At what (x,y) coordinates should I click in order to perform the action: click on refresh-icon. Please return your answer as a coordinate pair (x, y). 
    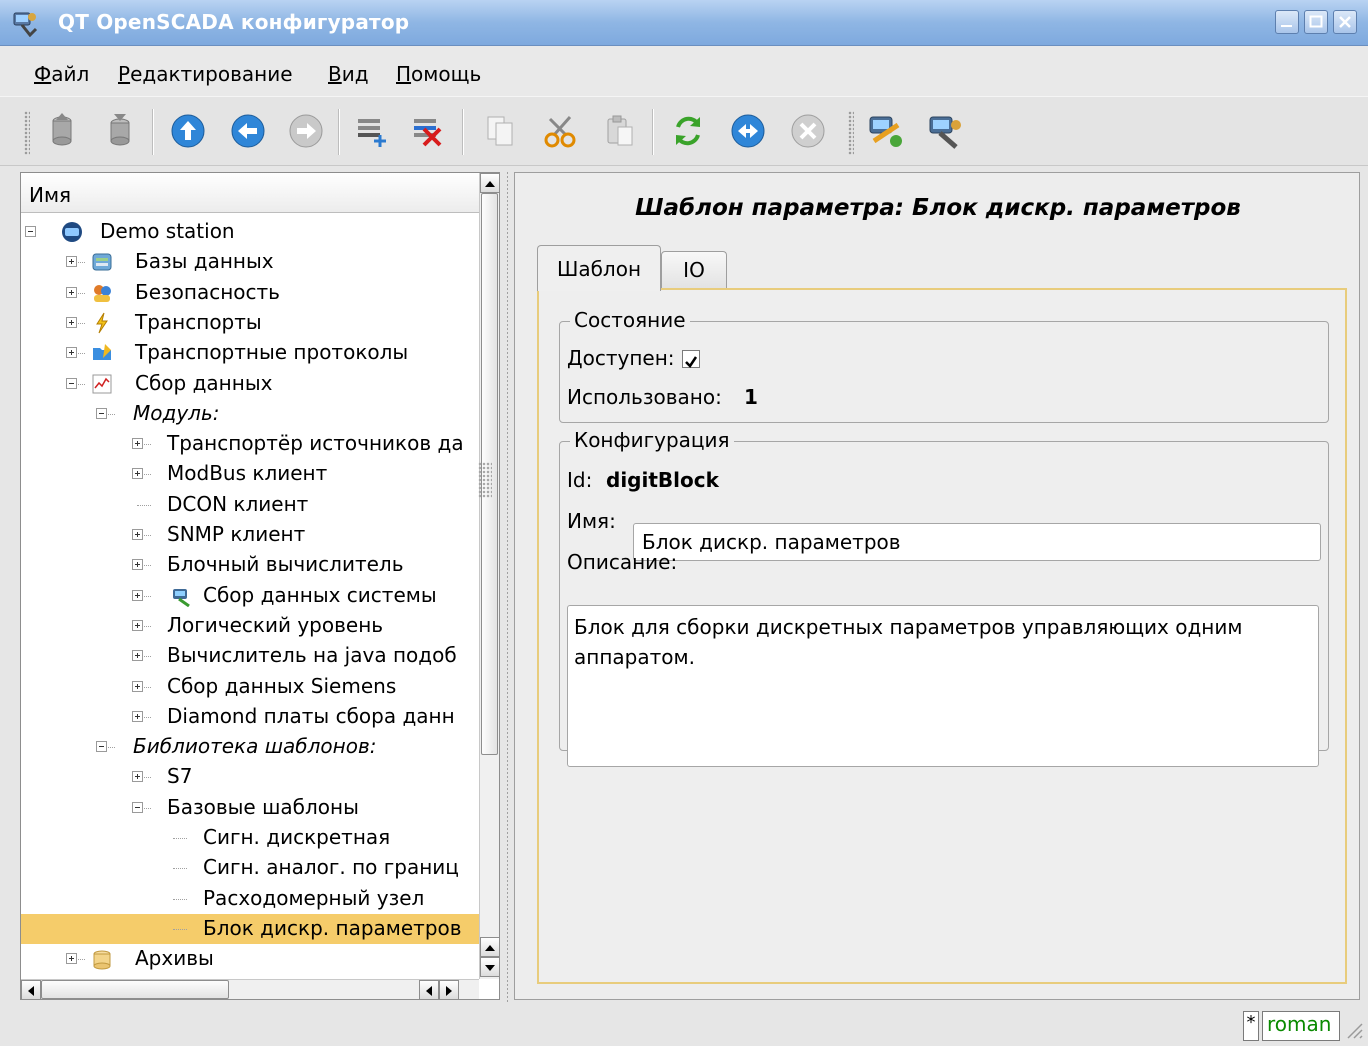
    Looking at the image, I should click on (688, 131).